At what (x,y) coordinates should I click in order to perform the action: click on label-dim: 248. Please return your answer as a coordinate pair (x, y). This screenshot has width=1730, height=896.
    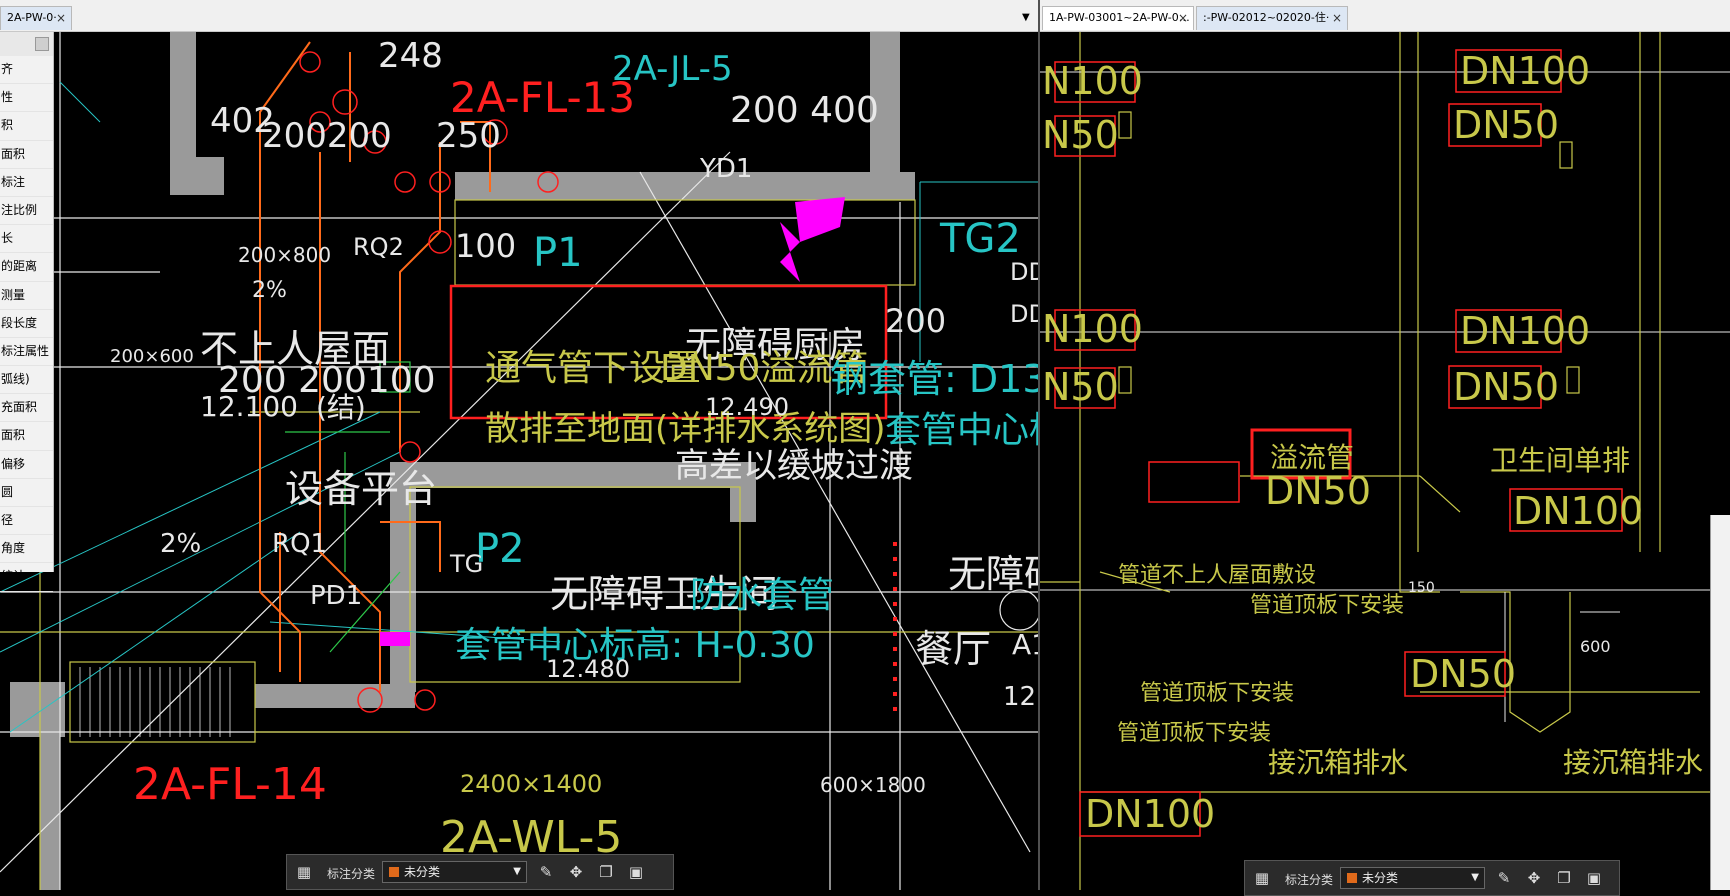
    Looking at the image, I should click on (410, 56).